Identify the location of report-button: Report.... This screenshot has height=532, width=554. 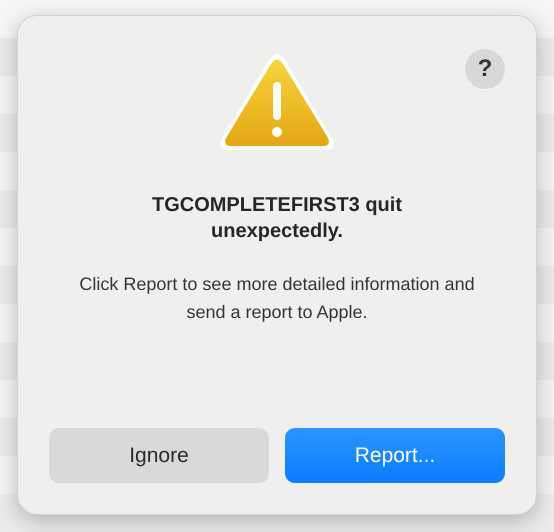
(395, 455).